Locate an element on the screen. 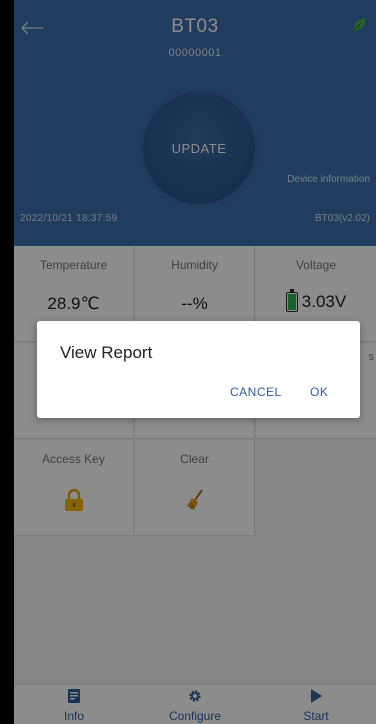 The width and height of the screenshot is (376, 724). view-report-dialog: View Report CANCEL OK is located at coordinates (198, 369).